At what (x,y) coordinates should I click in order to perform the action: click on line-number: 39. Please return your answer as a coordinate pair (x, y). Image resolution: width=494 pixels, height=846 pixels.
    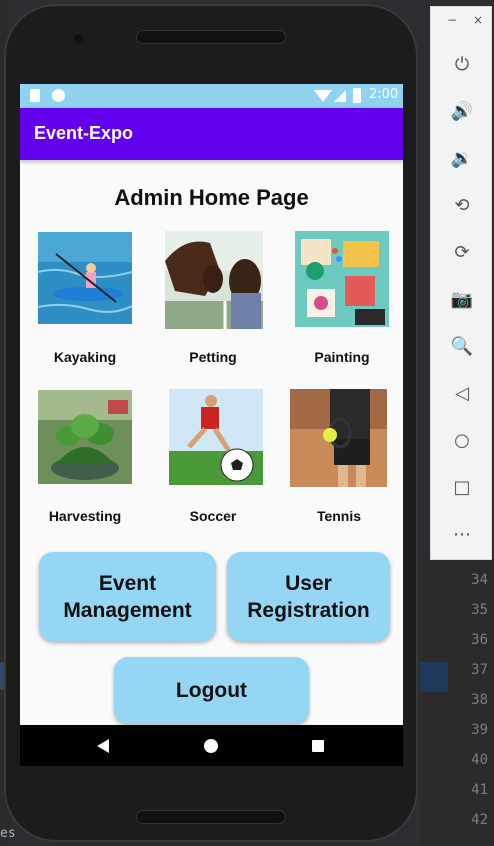
    Looking at the image, I should click on (479, 730).